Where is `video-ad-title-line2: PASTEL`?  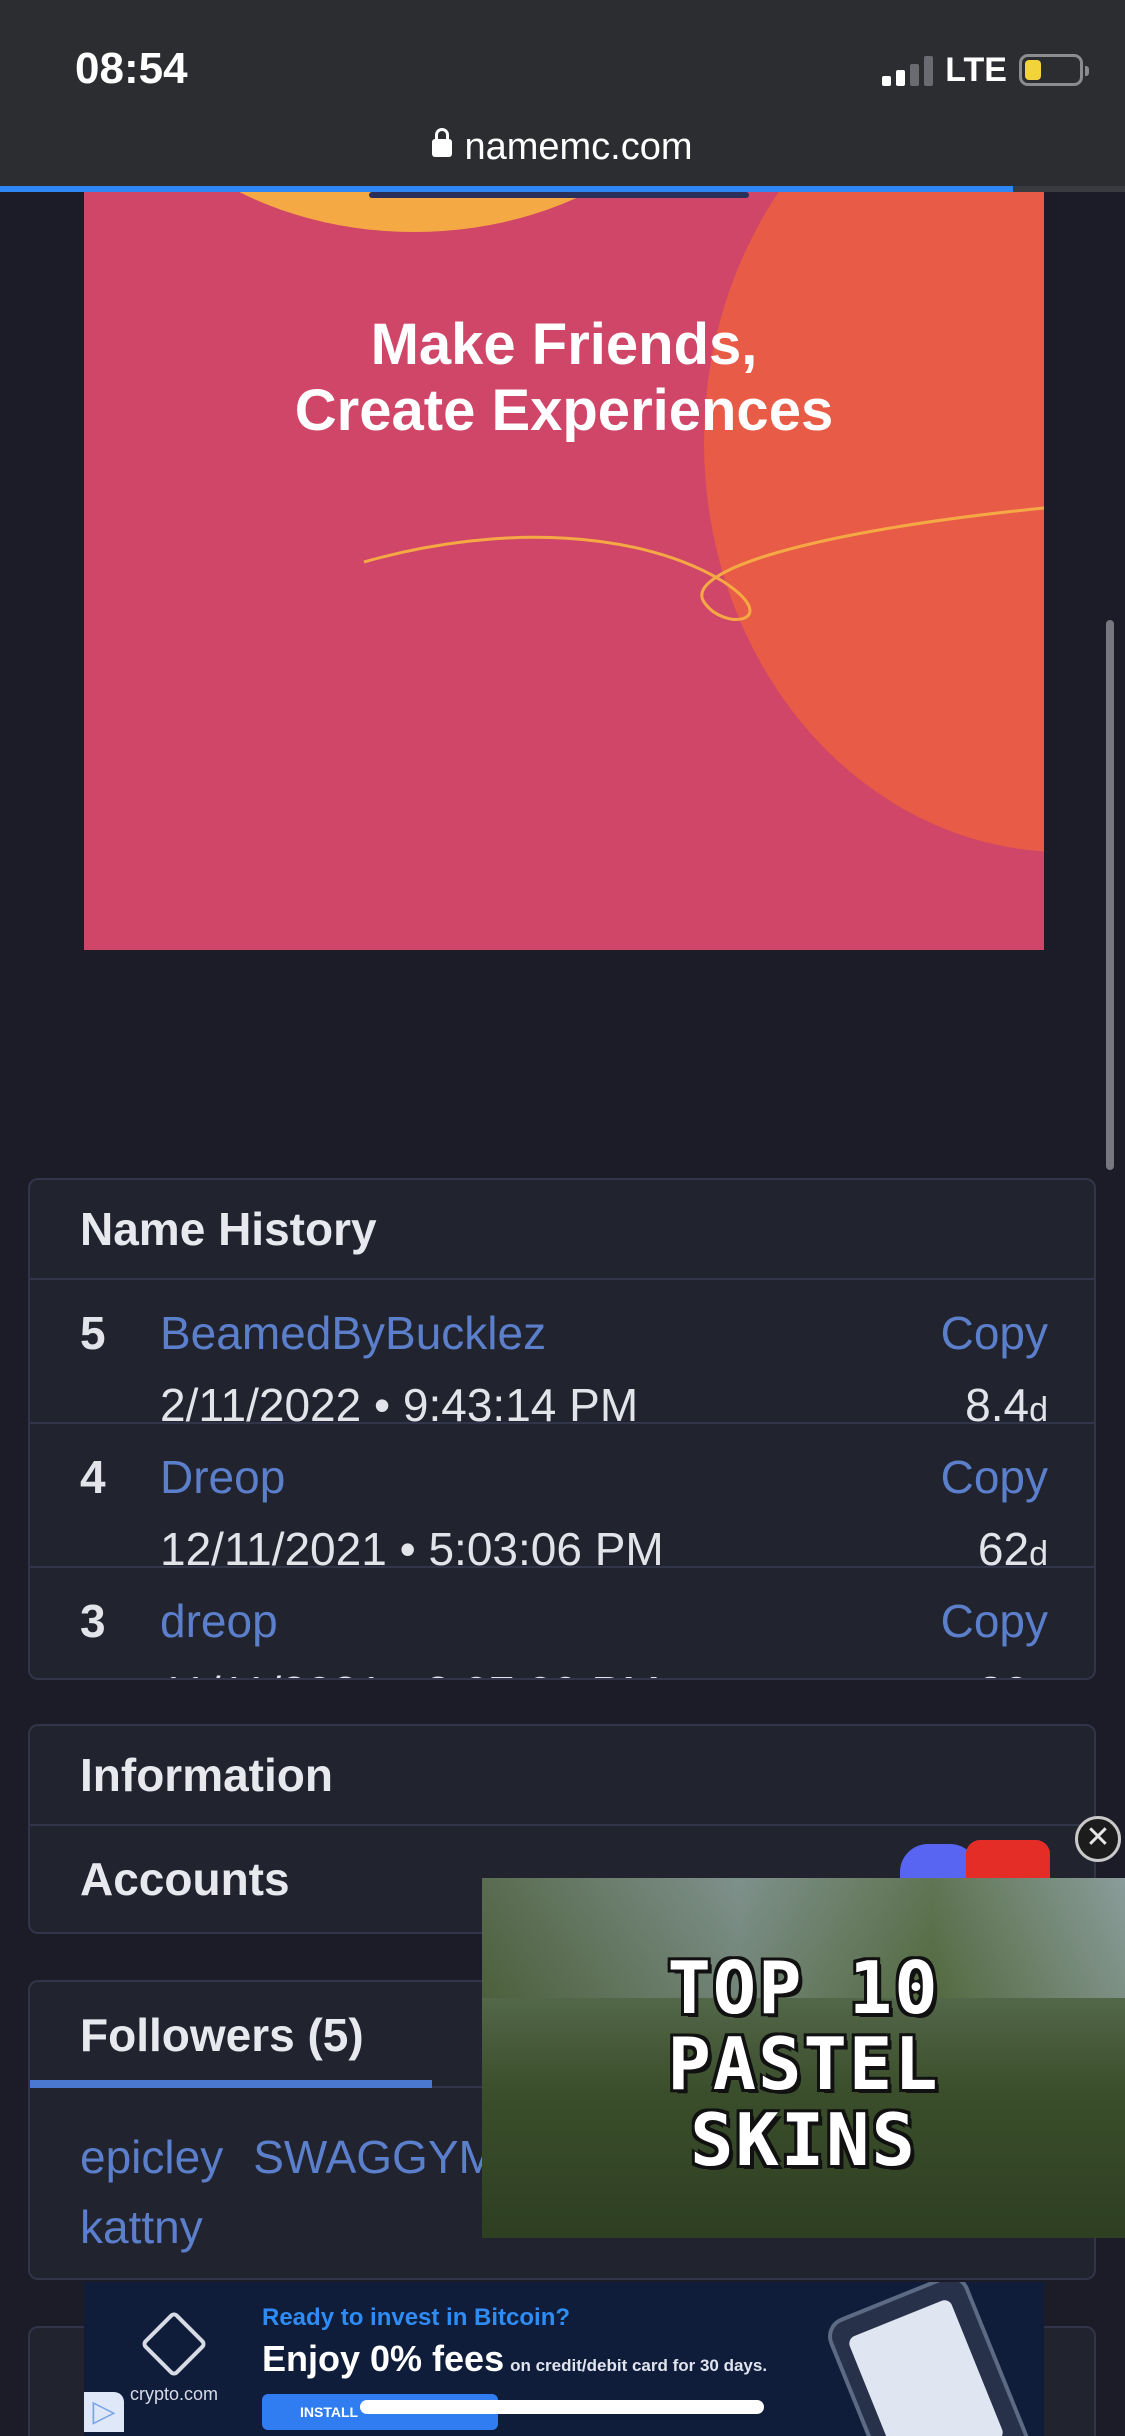
video-ad-title-line2: PASTEL is located at coordinates (803, 2064).